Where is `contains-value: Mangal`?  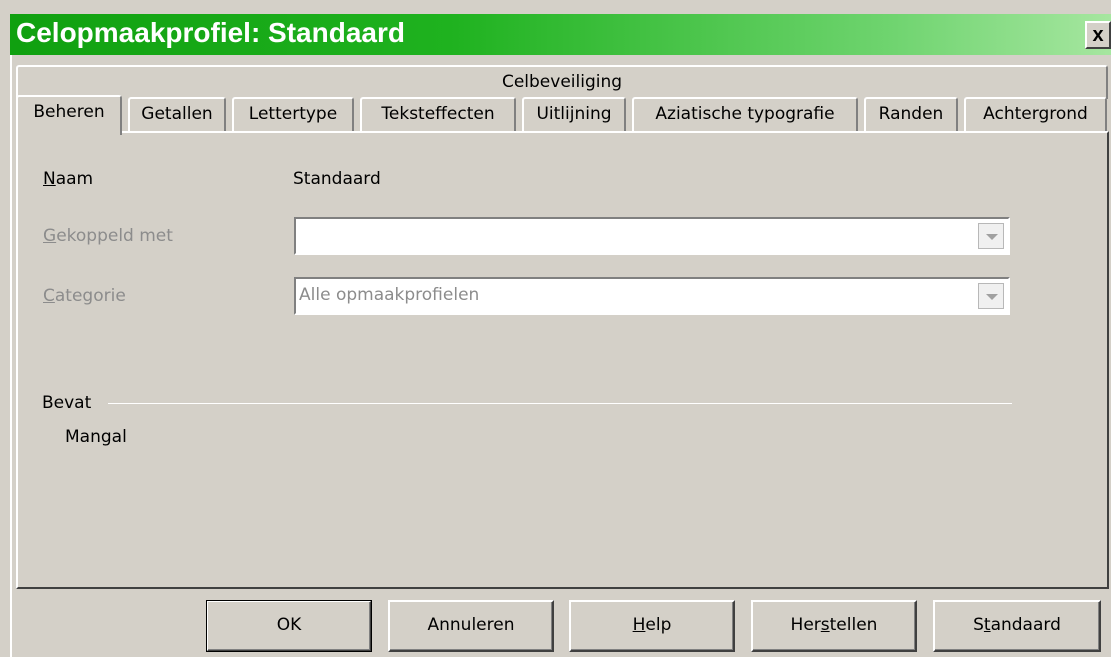
contains-value: Mangal is located at coordinates (96, 437).